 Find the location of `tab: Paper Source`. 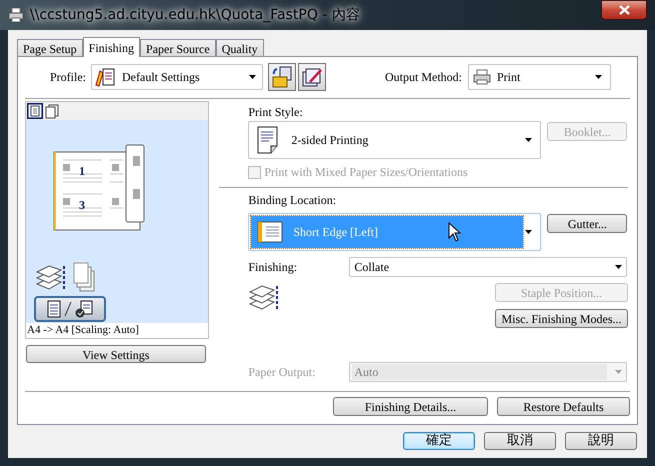

tab: Paper Source is located at coordinates (178, 47).